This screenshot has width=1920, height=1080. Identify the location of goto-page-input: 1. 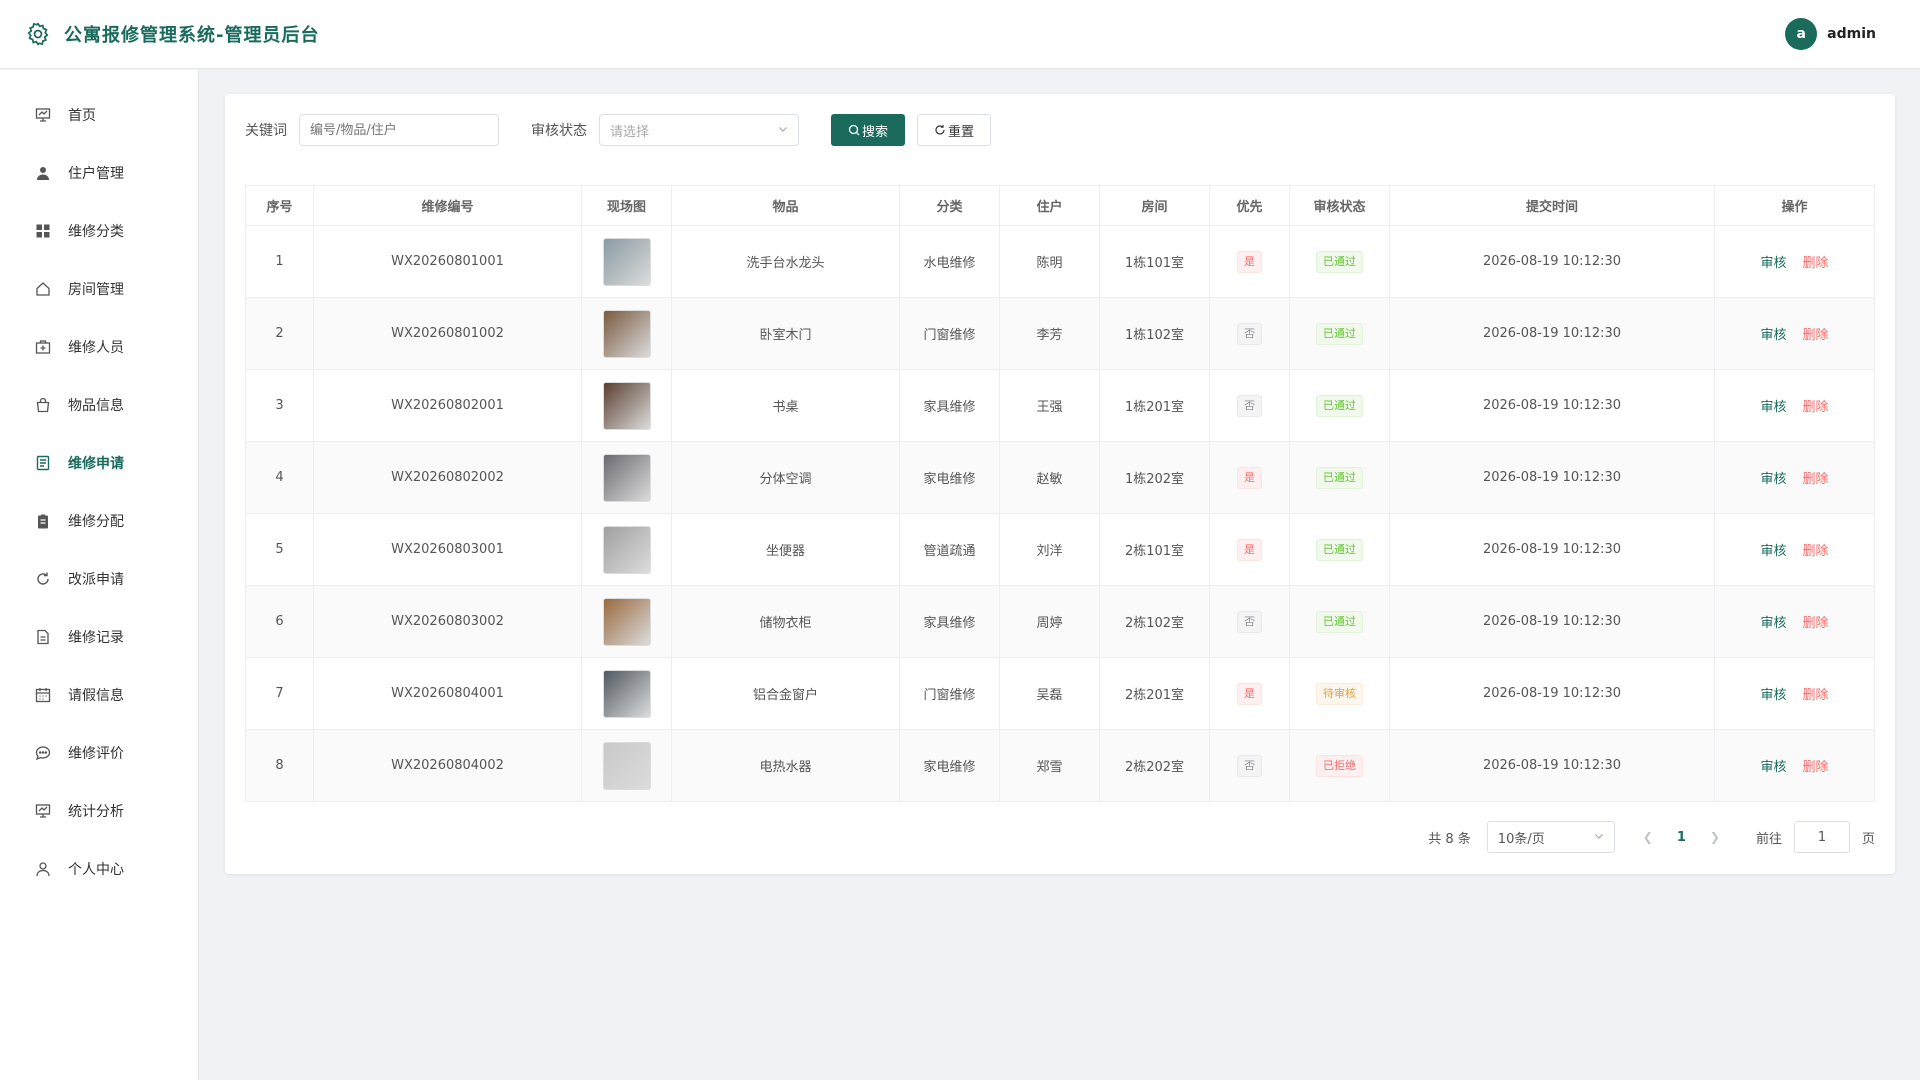
(1821, 837).